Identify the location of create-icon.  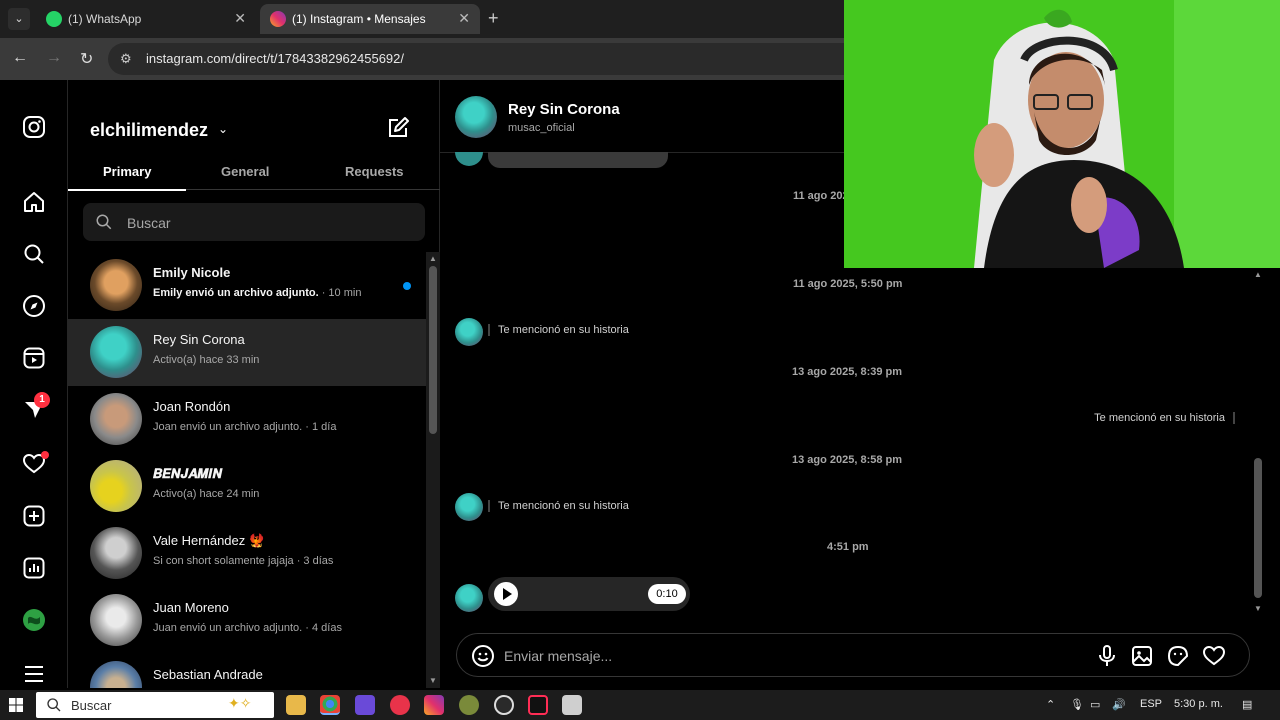
(34, 516).